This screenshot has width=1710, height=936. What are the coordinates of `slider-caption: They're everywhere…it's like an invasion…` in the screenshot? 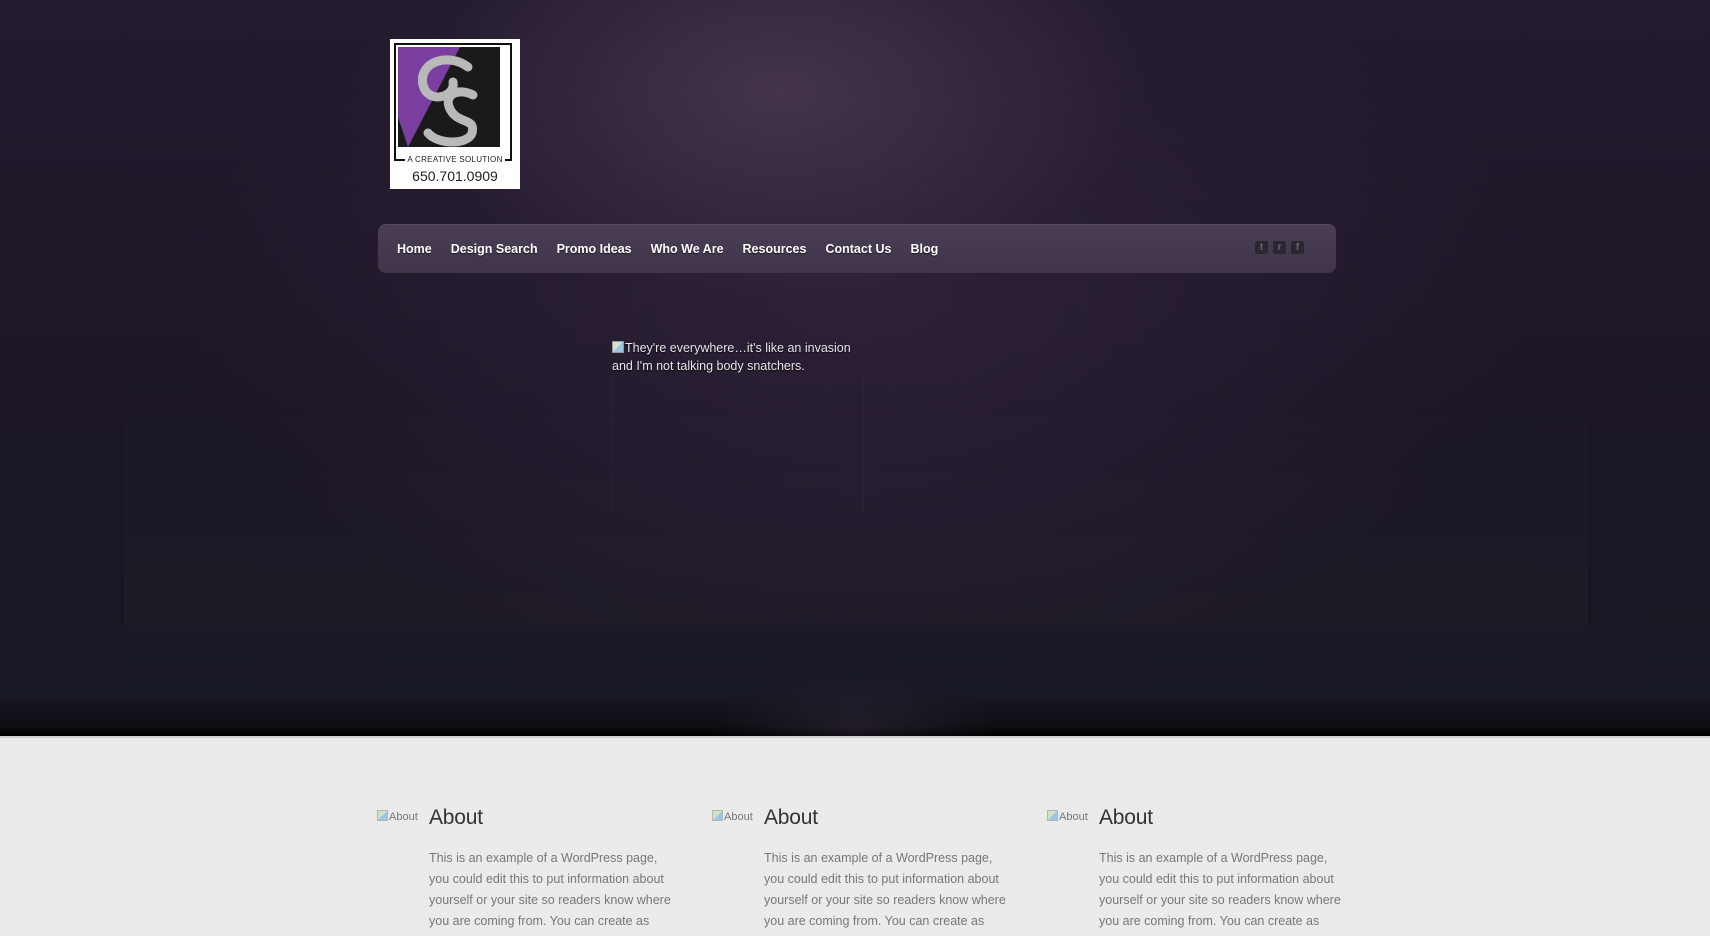 It's located at (737, 357).